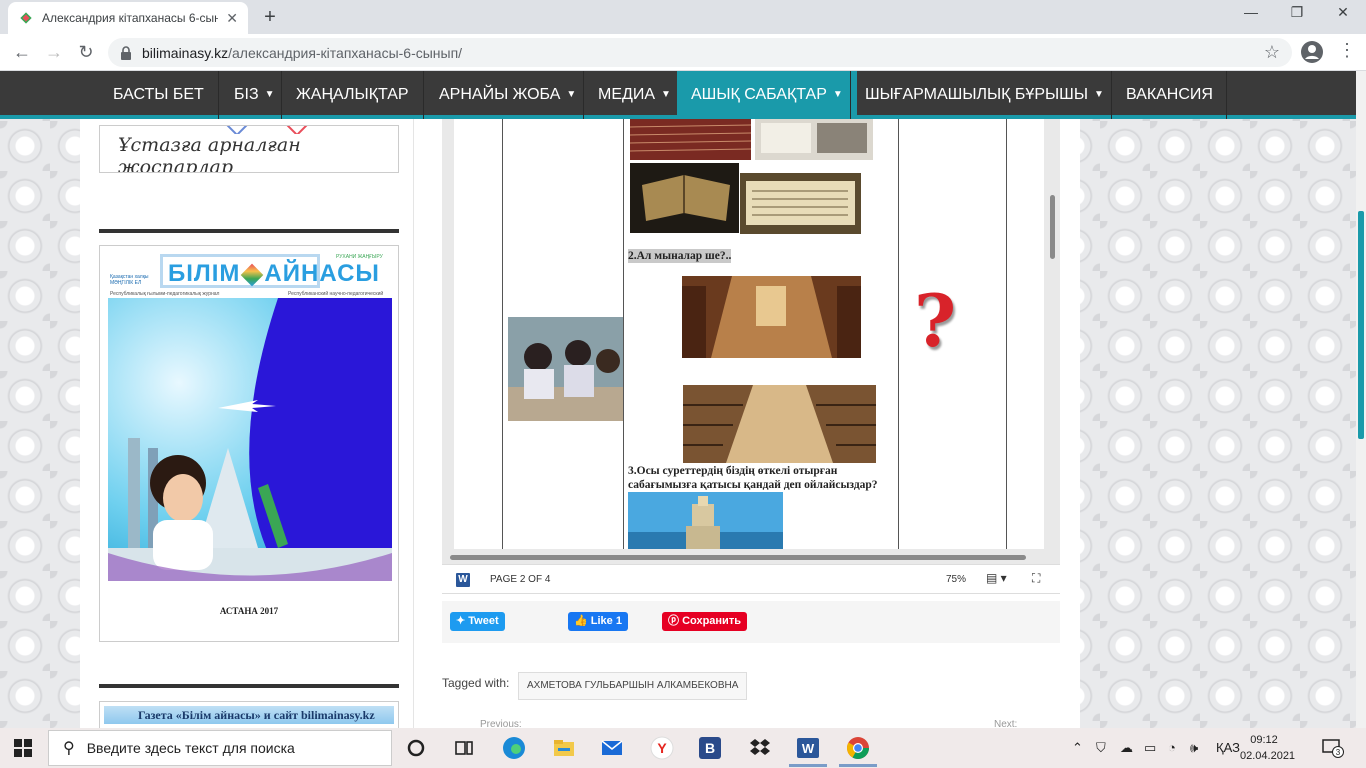  Describe the element at coordinates (270, 18) in the screenshot. I see `new-tab-button: +` at that location.